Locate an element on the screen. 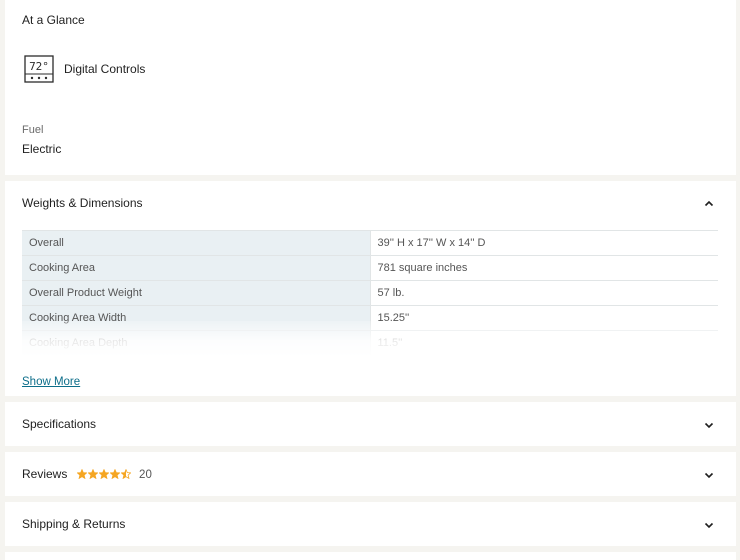 The image size is (740, 560). weights-dimensions-header: Weights & Dimensions is located at coordinates (82, 203).